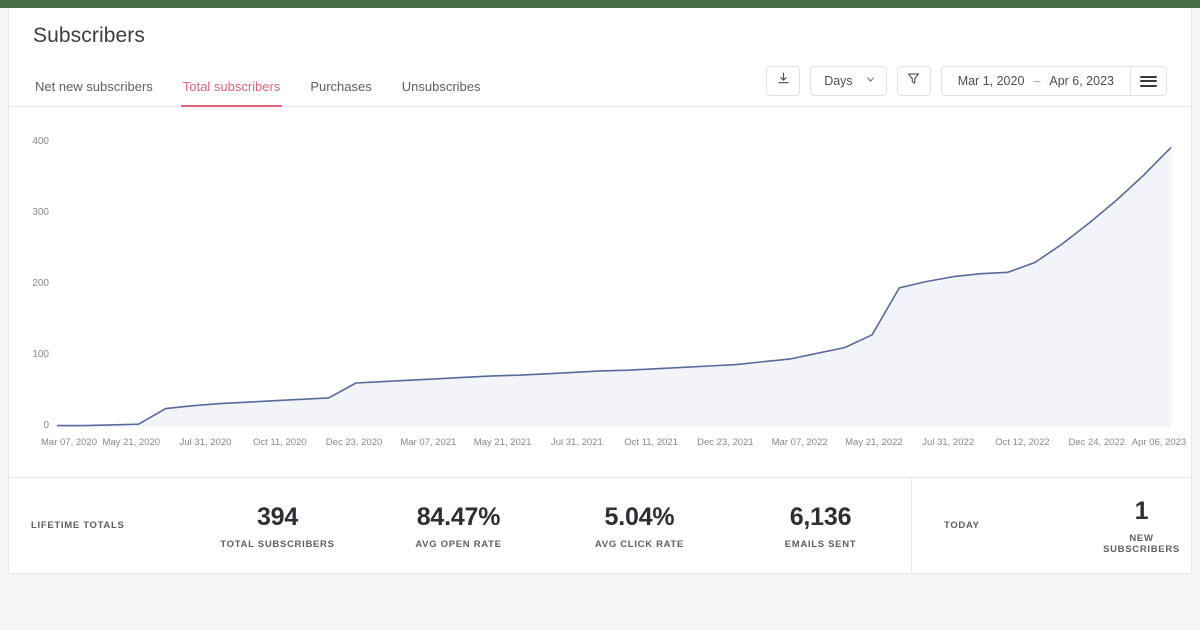 This screenshot has height=630, width=1200. I want to click on stat-total-subscribers: 394 TOTAL SUBSCRIBERS, so click(277, 526).